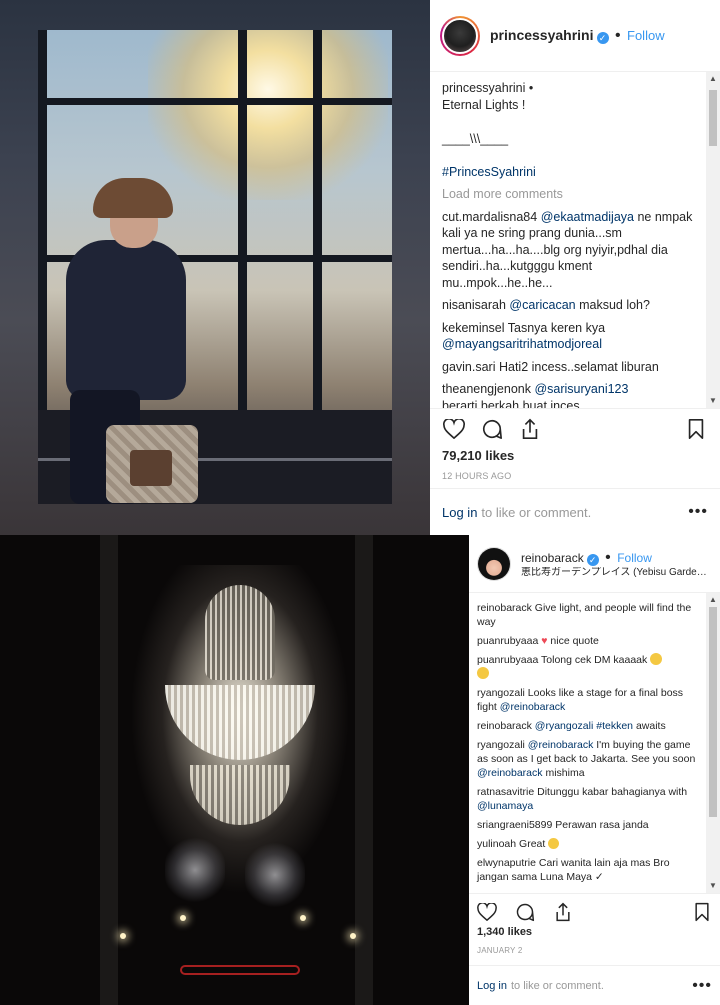  What do you see at coordinates (475, 139) in the screenshot?
I see `caption-deco: ____\\\____` at bounding box center [475, 139].